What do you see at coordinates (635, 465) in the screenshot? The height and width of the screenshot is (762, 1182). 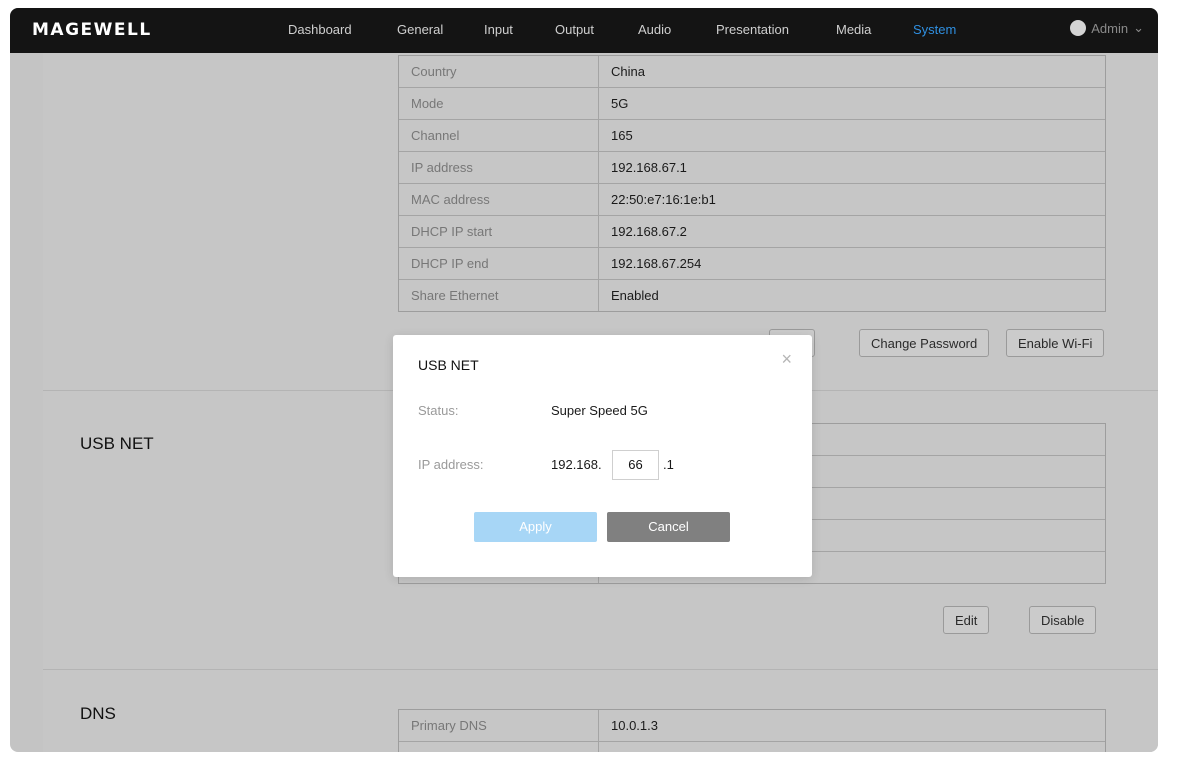 I see `ip-octet-input: 66` at bounding box center [635, 465].